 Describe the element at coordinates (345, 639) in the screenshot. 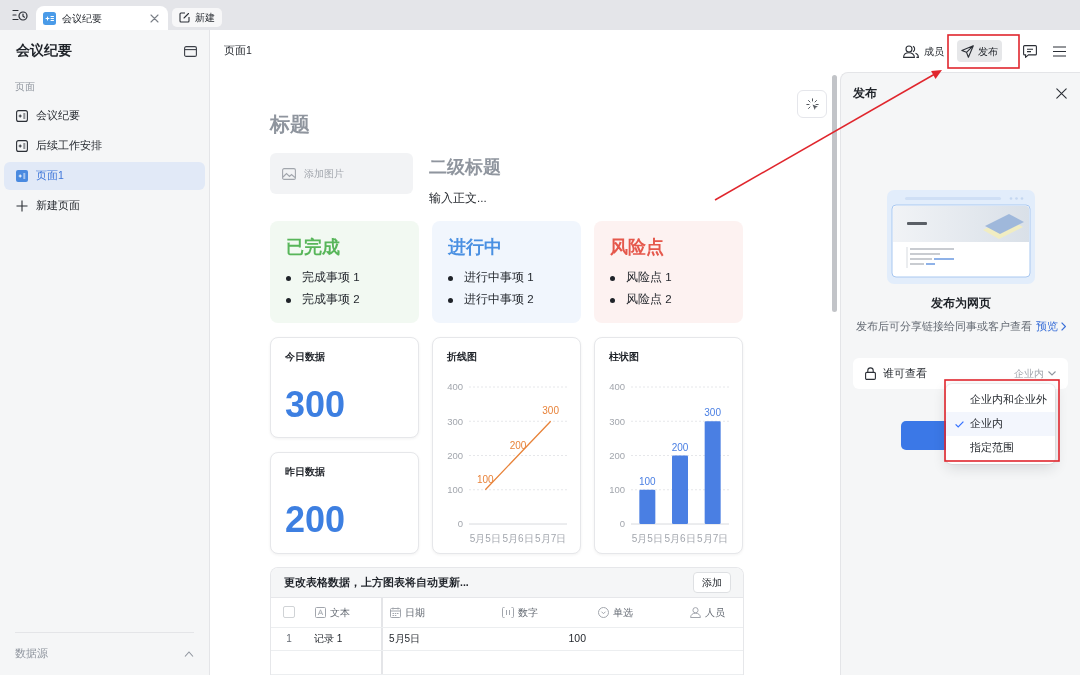

I see `table-cell: 记录 1` at that location.